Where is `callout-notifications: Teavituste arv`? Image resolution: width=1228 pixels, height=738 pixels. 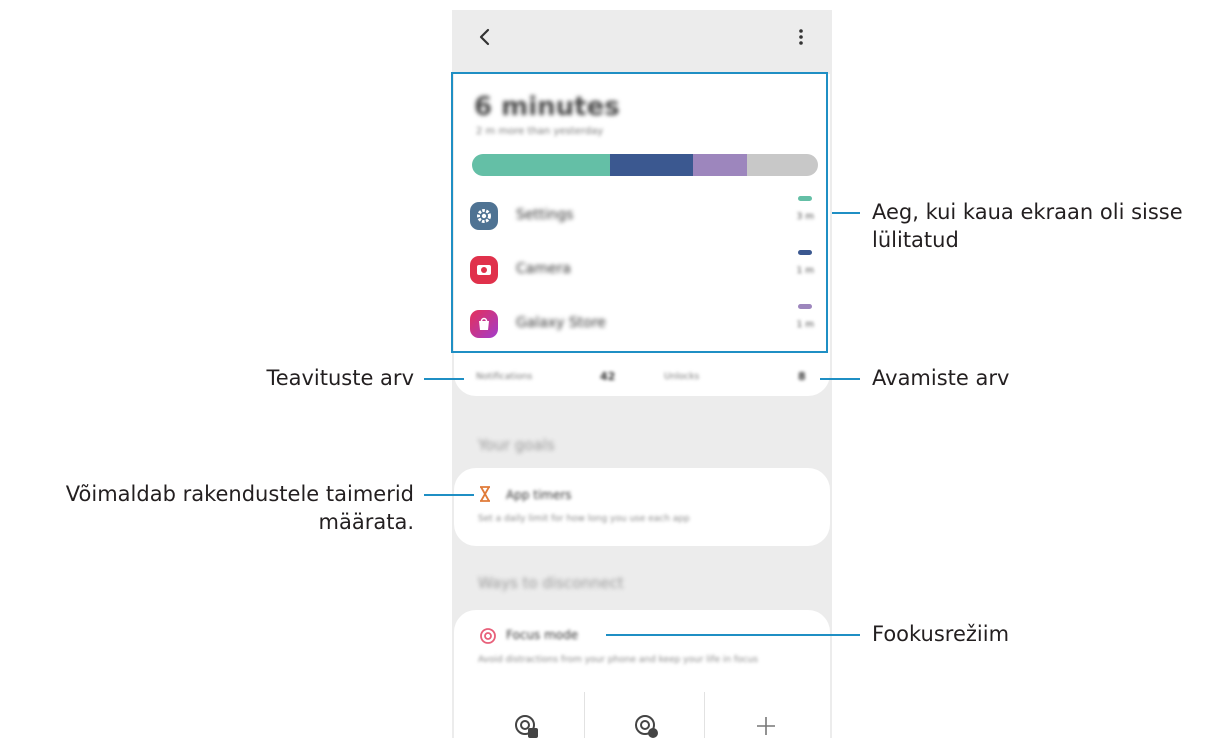
callout-notifications: Teavituste arv is located at coordinates (340, 378).